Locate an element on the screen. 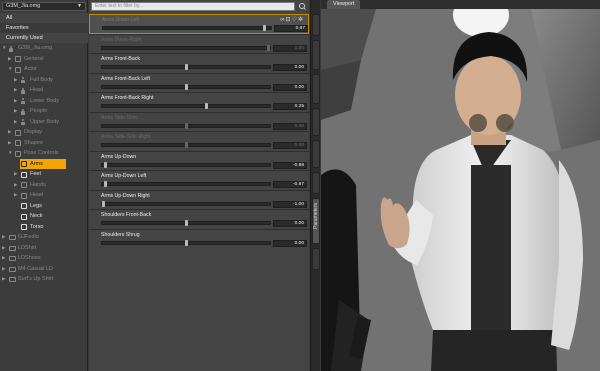 This screenshot has width=600, height=371. tree-node: ▶ Shapes is located at coordinates (44, 143).